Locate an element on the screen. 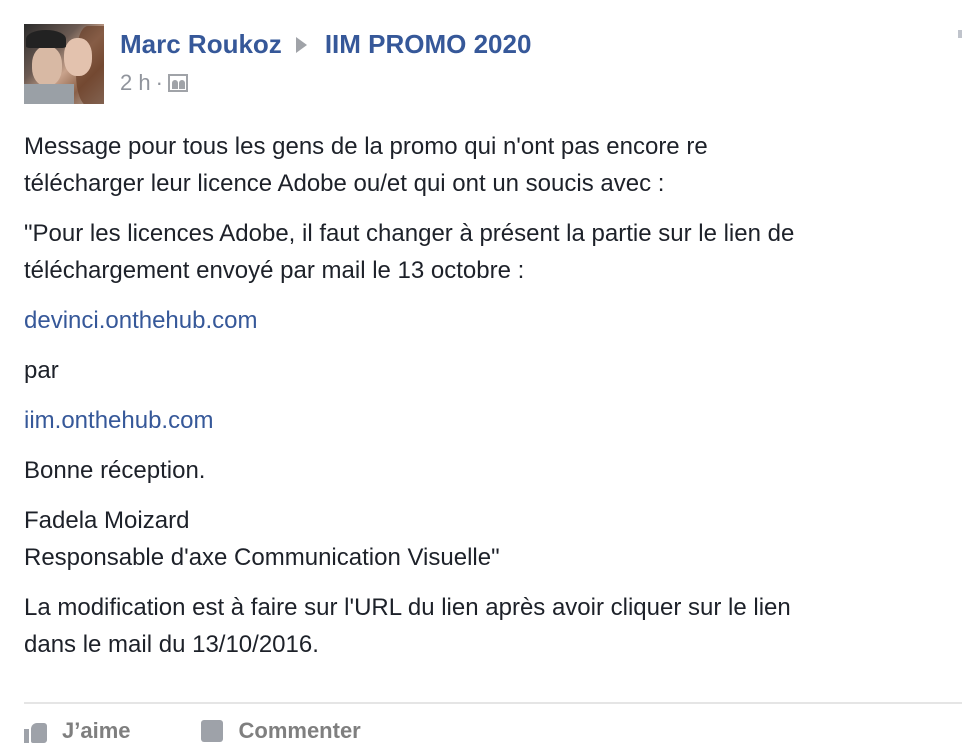 The width and height of the screenshot is (962, 744). group-icon is located at coordinates (177, 83).